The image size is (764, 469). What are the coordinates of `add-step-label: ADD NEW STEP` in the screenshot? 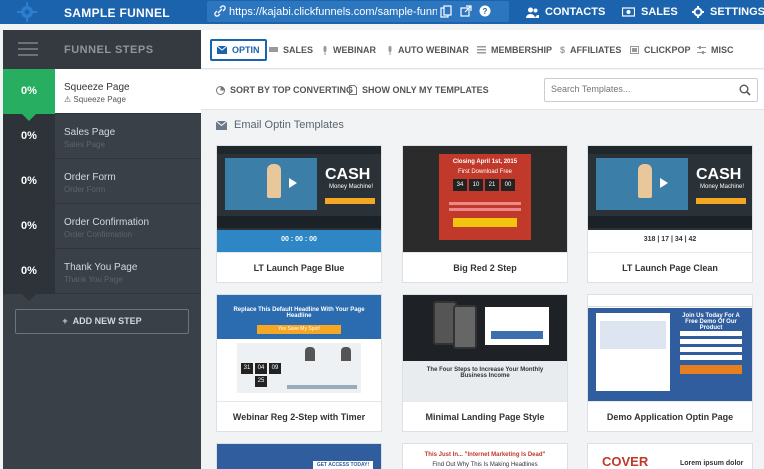 It's located at (107, 321).